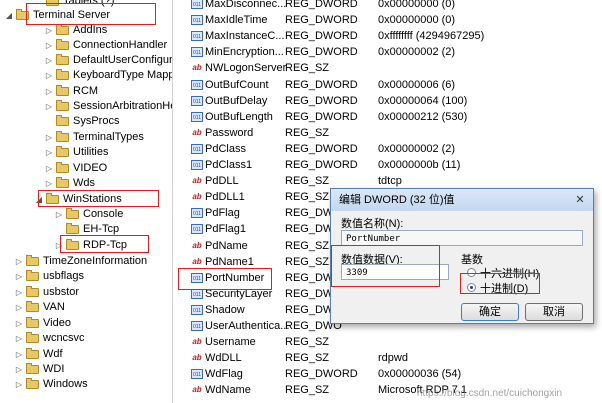 This screenshot has height=403, width=602. What do you see at coordinates (103, 214) in the screenshot?
I see `tree-item-label: Console` at bounding box center [103, 214].